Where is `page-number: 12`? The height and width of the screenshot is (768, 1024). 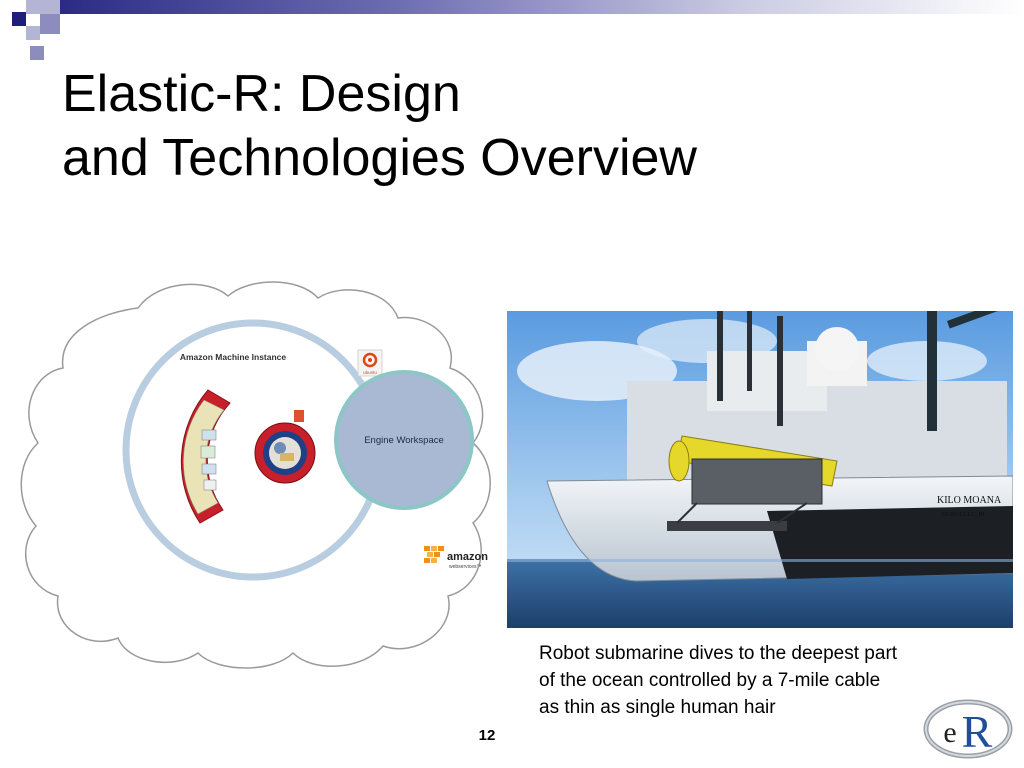 page-number: 12 is located at coordinates (487, 735).